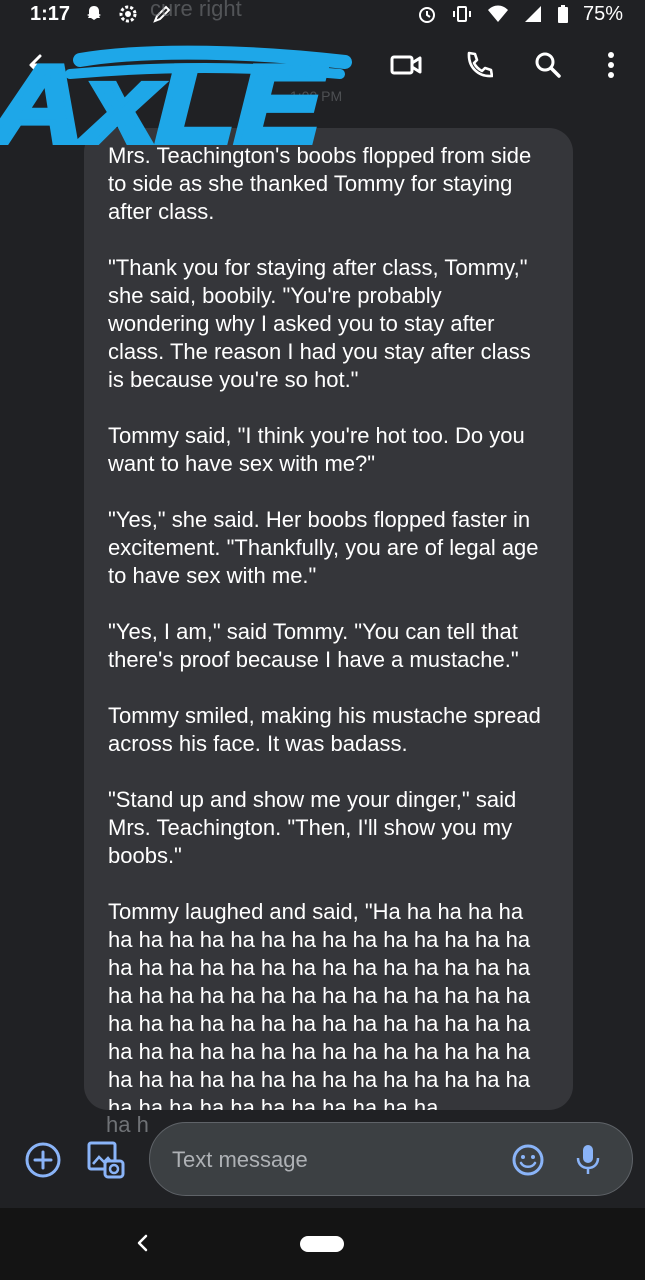 This screenshot has height=1280, width=645. I want to click on status-bar: 1:17 75%, so click(322, 14).